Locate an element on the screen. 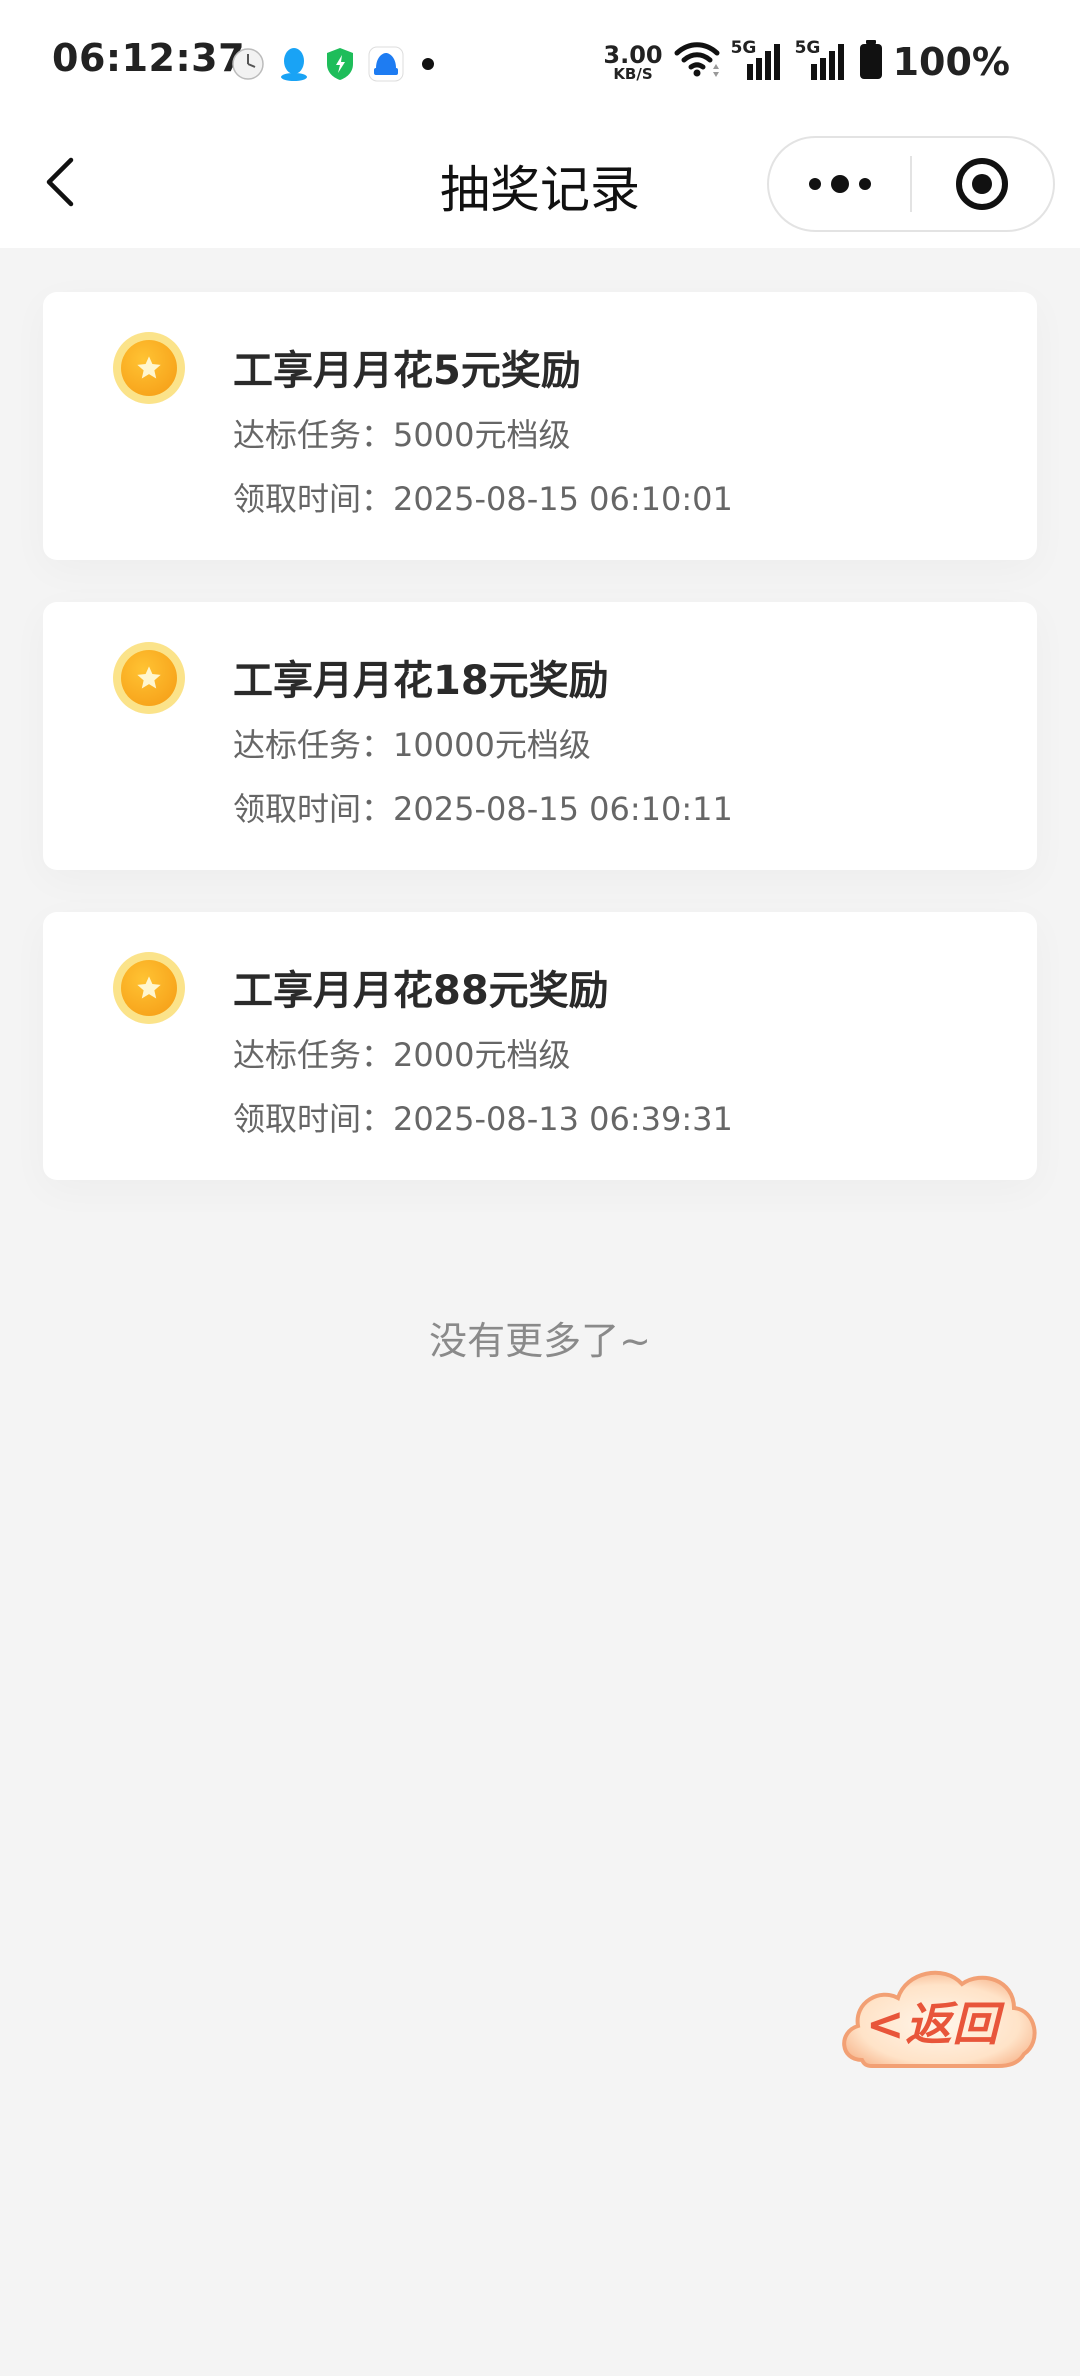 The image size is (1080, 2376). system-status-icons: 3.00 KB/S 5G 5G 100% is located at coordinates (806, 61).